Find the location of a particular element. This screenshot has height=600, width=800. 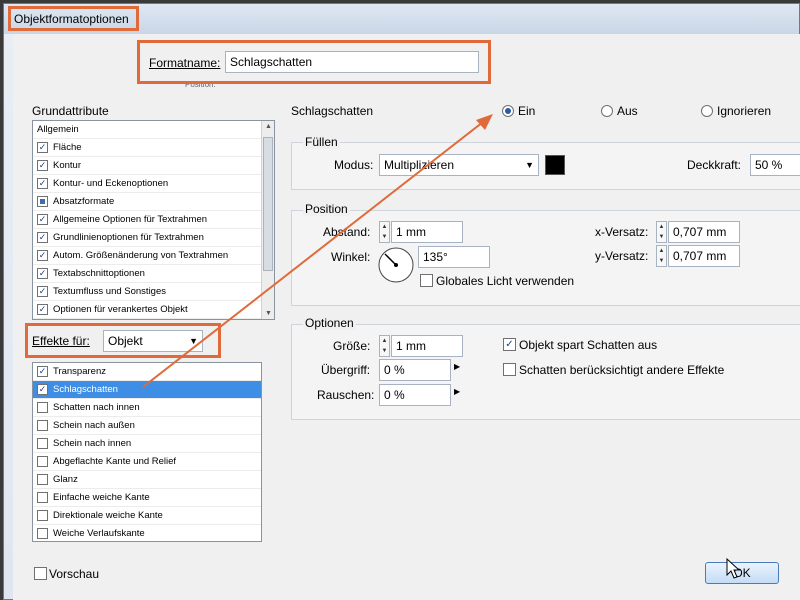

title-highlight-frame is located at coordinates (73, 18).